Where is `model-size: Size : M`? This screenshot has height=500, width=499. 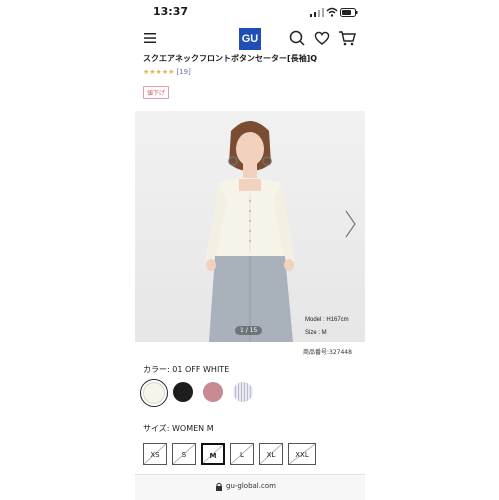
model-size: Size : M is located at coordinates (316, 333).